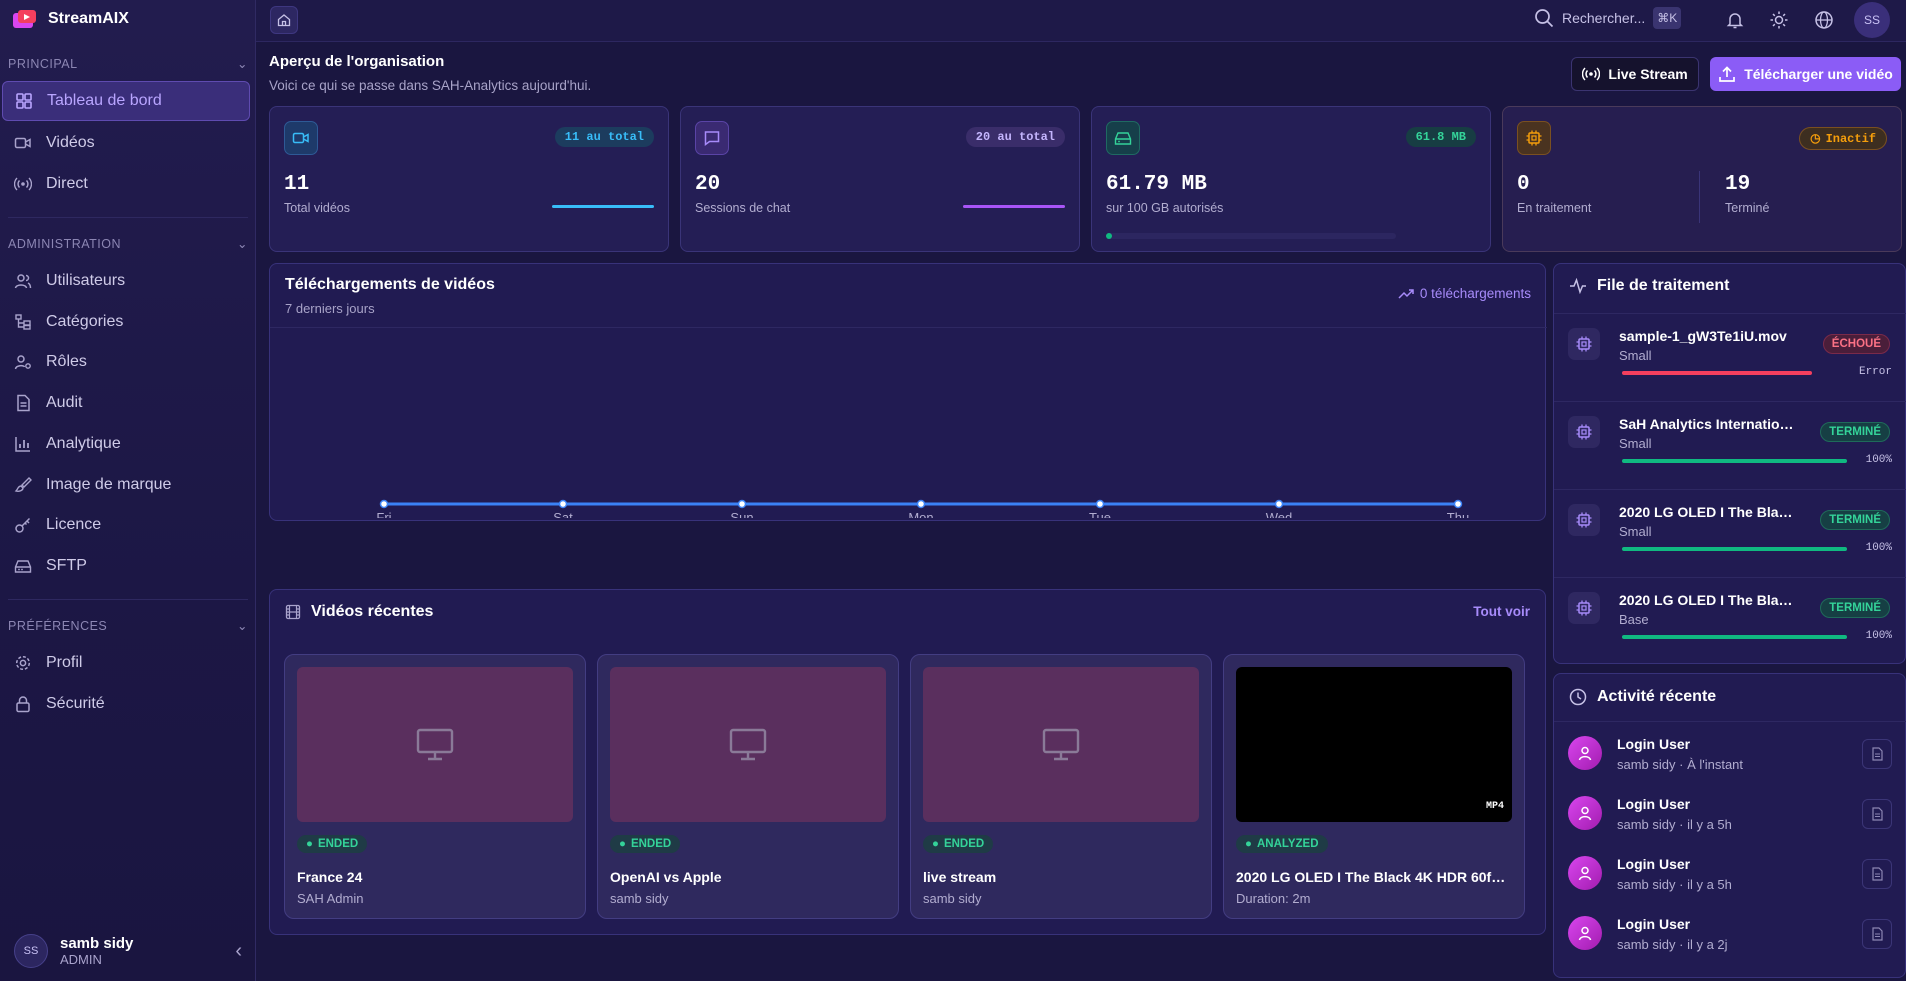  Describe the element at coordinates (1458, 514) in the screenshot. I see `x-tick-label: Thu` at that location.